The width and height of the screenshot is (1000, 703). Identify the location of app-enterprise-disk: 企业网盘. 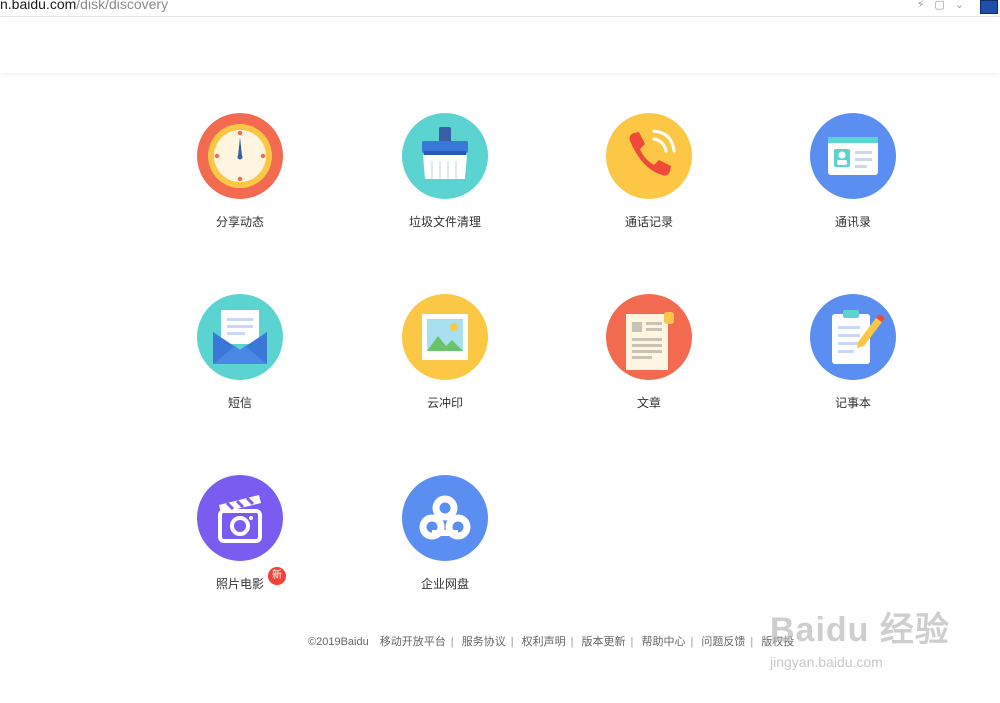
(445, 533).